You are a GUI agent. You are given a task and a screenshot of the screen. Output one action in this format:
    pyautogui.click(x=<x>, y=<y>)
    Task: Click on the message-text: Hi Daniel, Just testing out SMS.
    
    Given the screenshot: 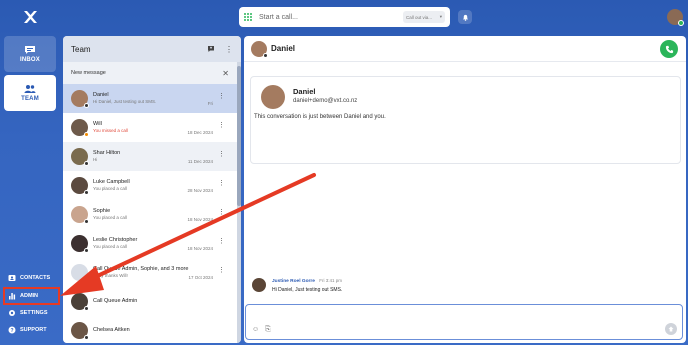 What is the action you would take?
    pyautogui.click(x=307, y=290)
    